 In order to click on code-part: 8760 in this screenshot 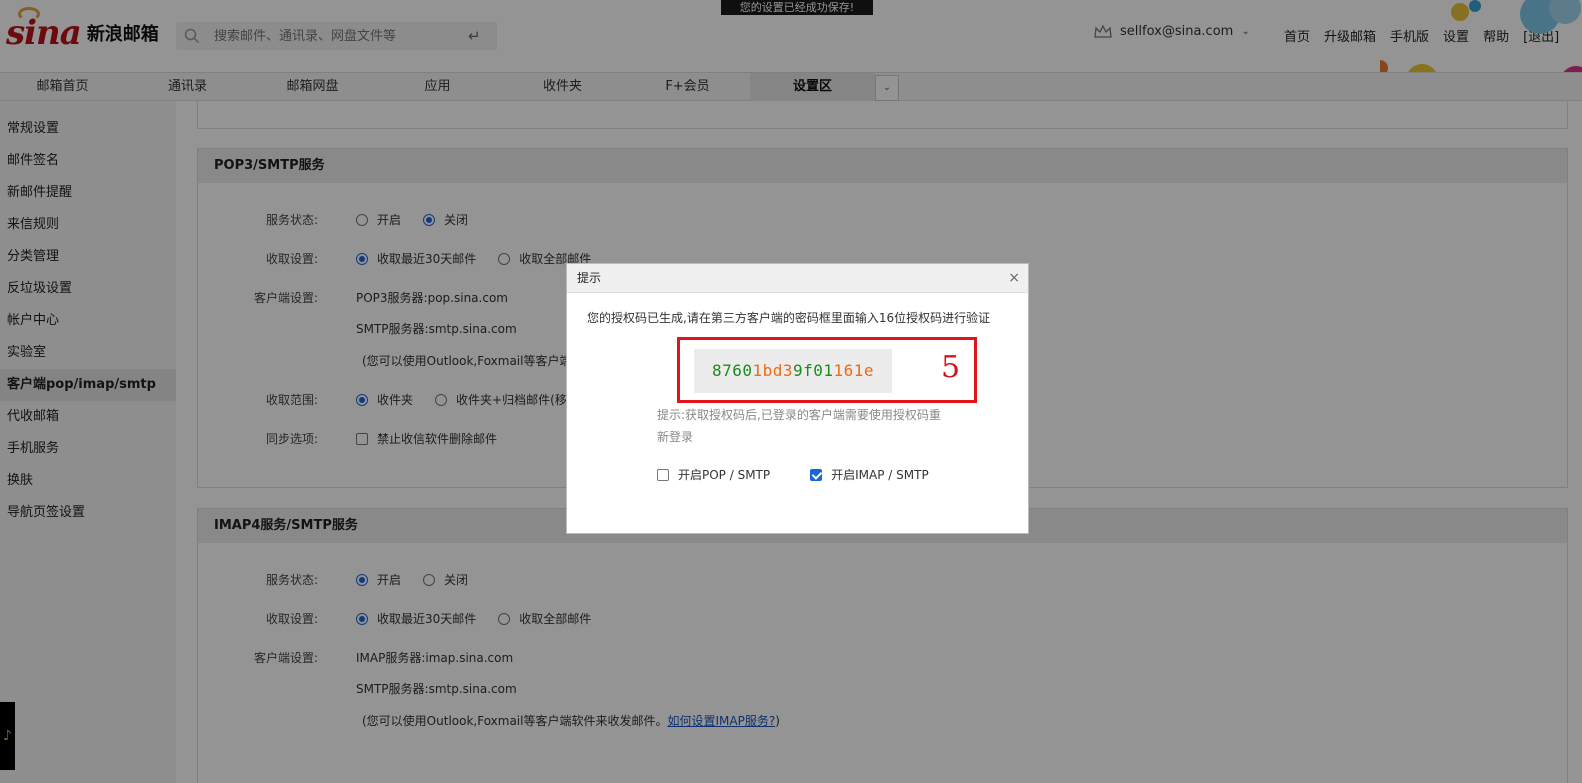, I will do `click(732, 370)`.